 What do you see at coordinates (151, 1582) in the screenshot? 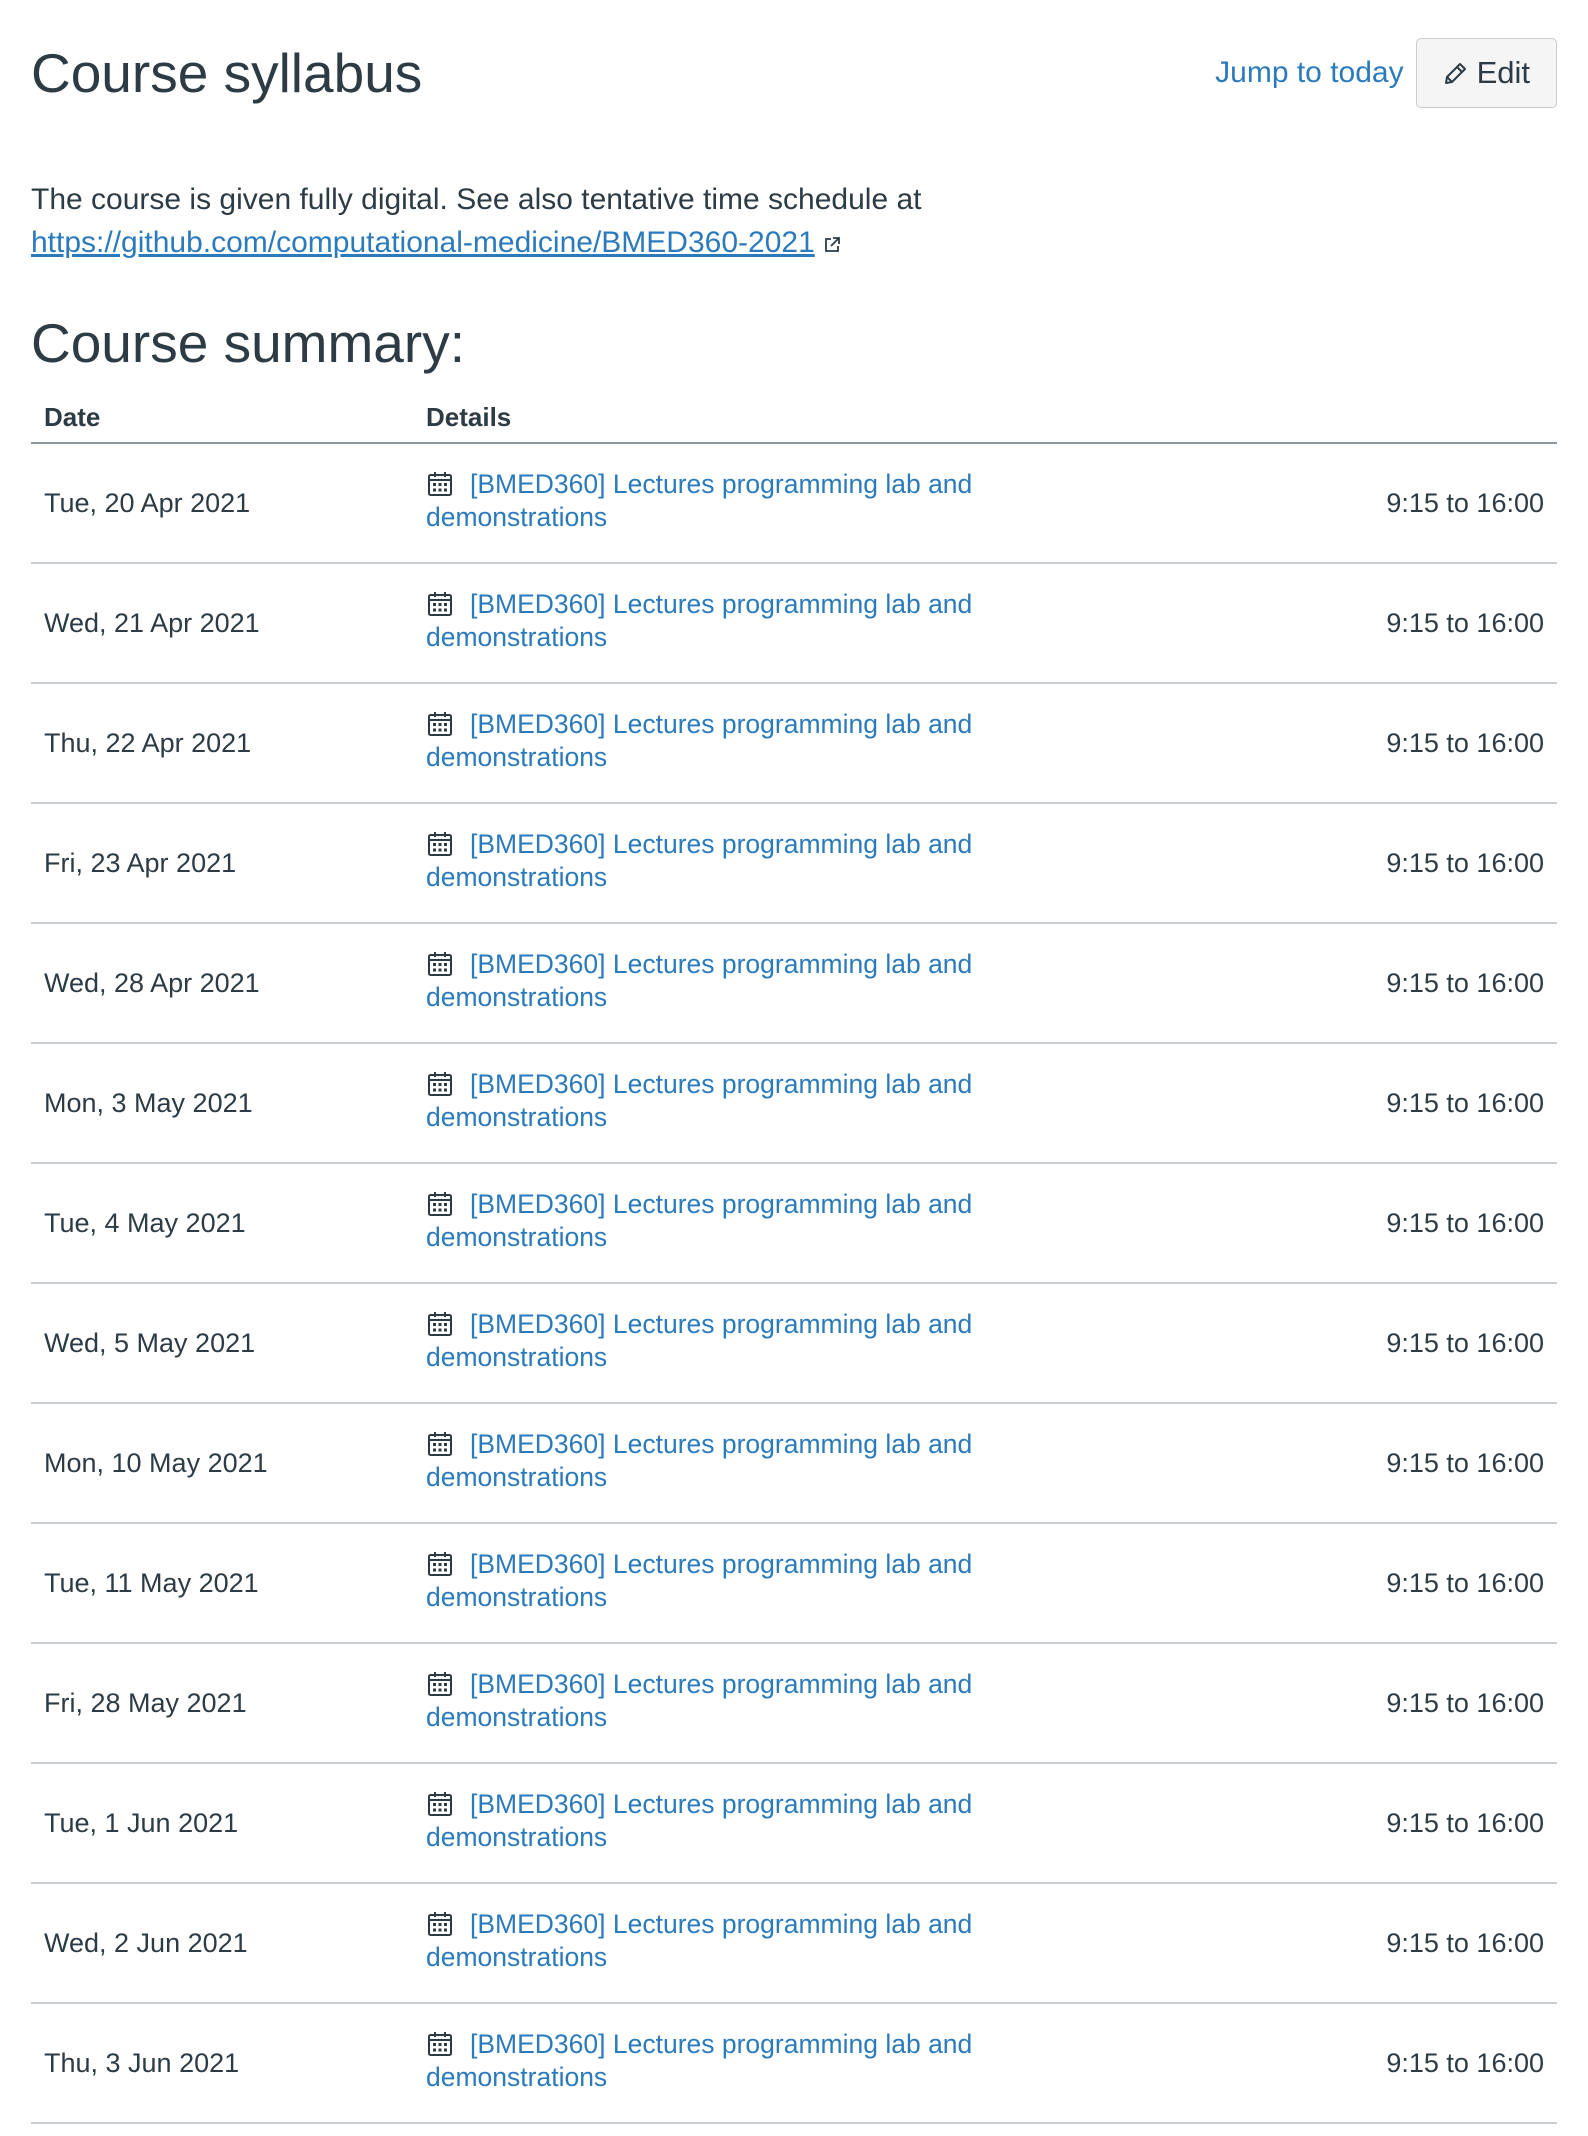
I see `row-date: Tue, 11 May 2021` at bounding box center [151, 1582].